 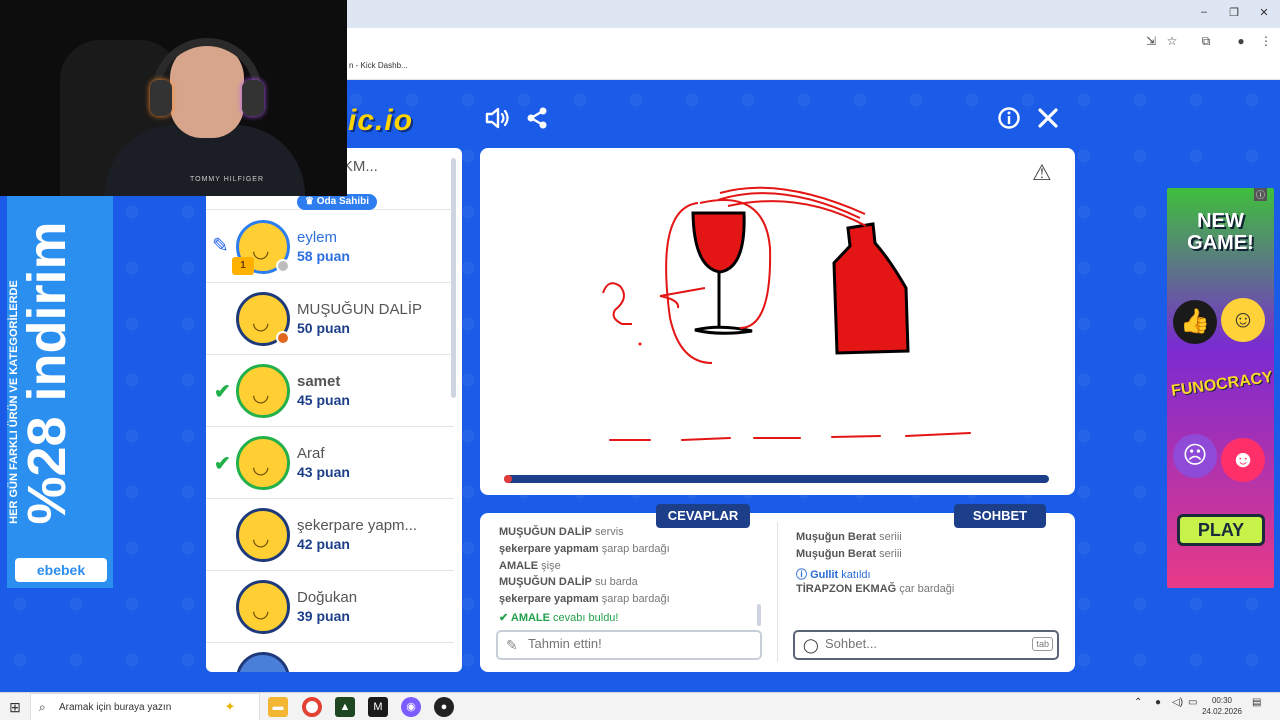 I want to click on tray-chevron-icon: ⌃, so click(x=1138, y=702).